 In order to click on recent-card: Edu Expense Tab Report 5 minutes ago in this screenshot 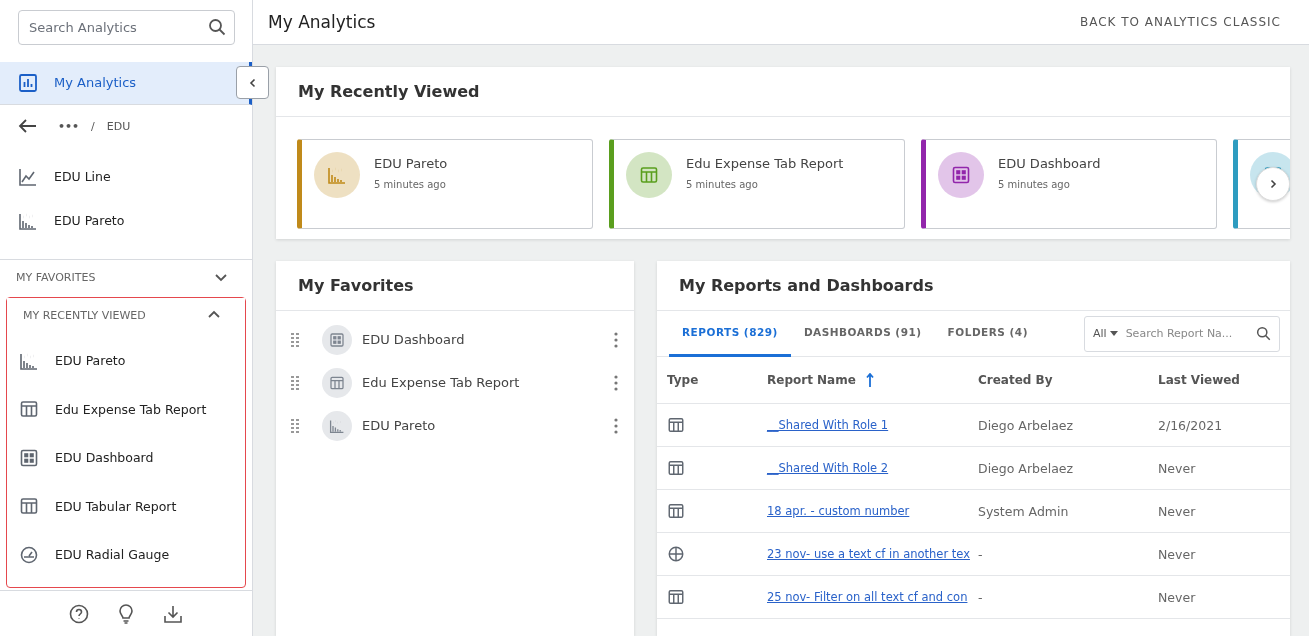, I will do `click(757, 184)`.